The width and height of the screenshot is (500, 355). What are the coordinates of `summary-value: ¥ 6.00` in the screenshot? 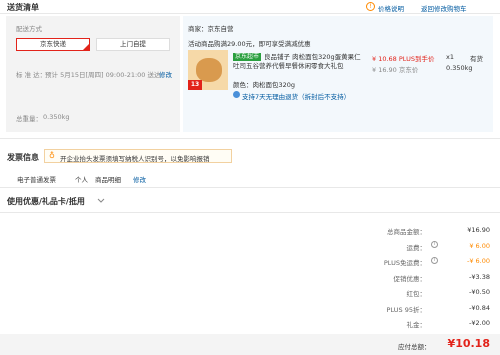 It's located at (479, 245).